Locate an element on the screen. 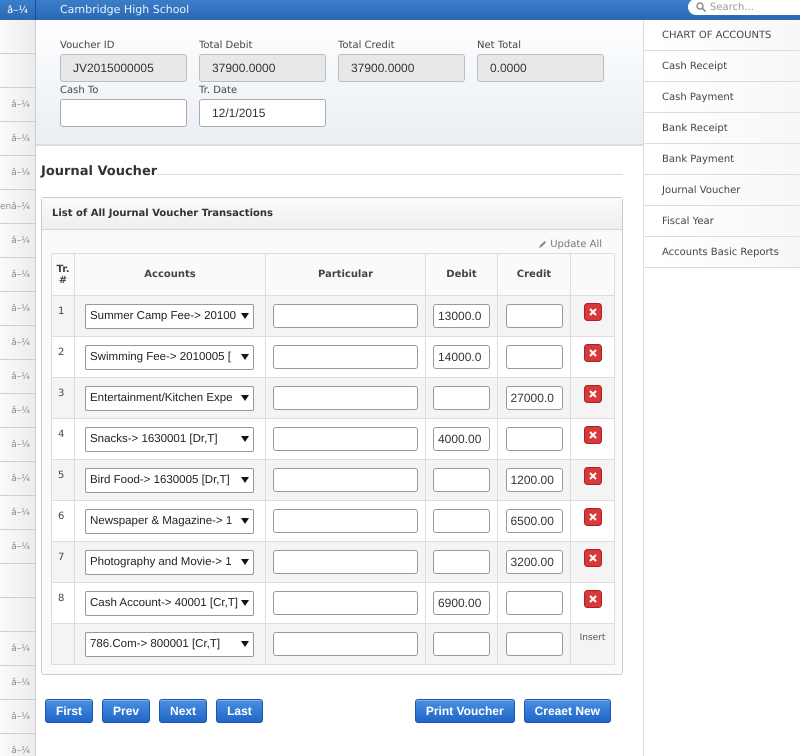 The image size is (800, 756). menu-item: CHART OF ACCOUNTS is located at coordinates (722, 35).